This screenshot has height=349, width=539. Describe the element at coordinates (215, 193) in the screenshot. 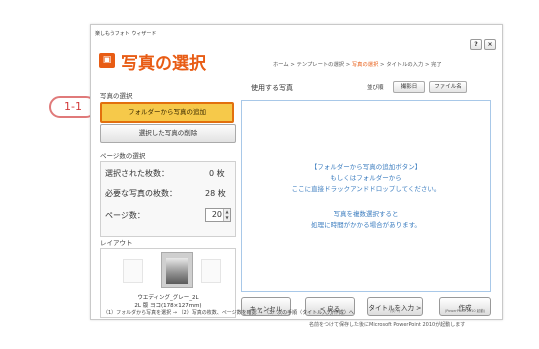

I see `required-count-value: 28 枚` at that location.